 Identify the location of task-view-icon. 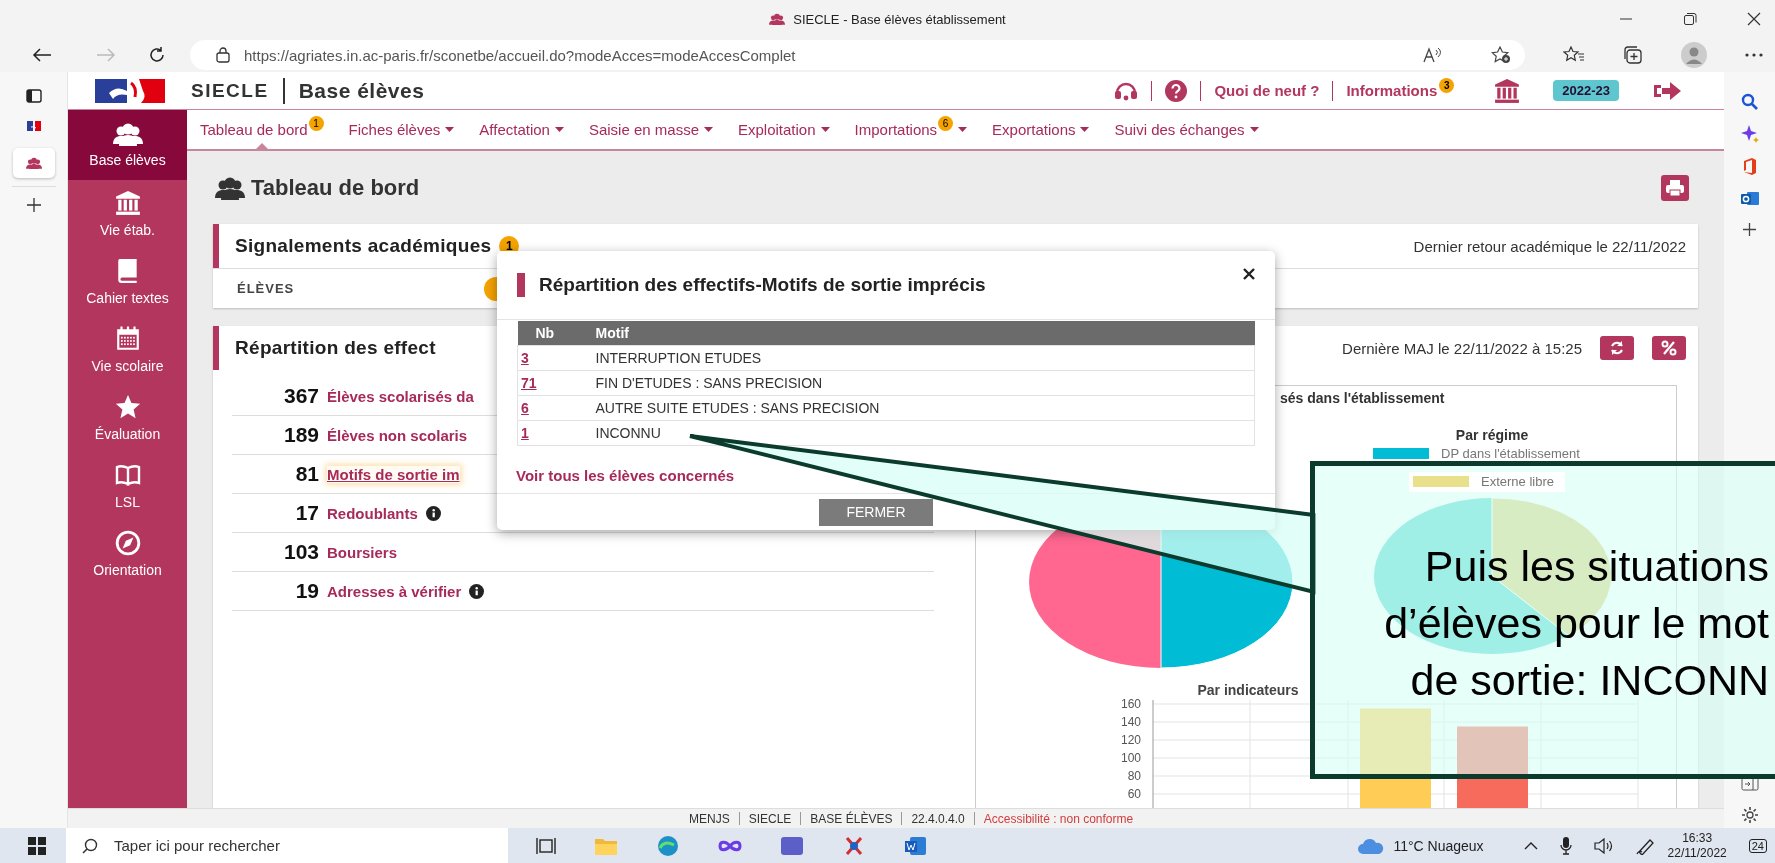
(546, 845).